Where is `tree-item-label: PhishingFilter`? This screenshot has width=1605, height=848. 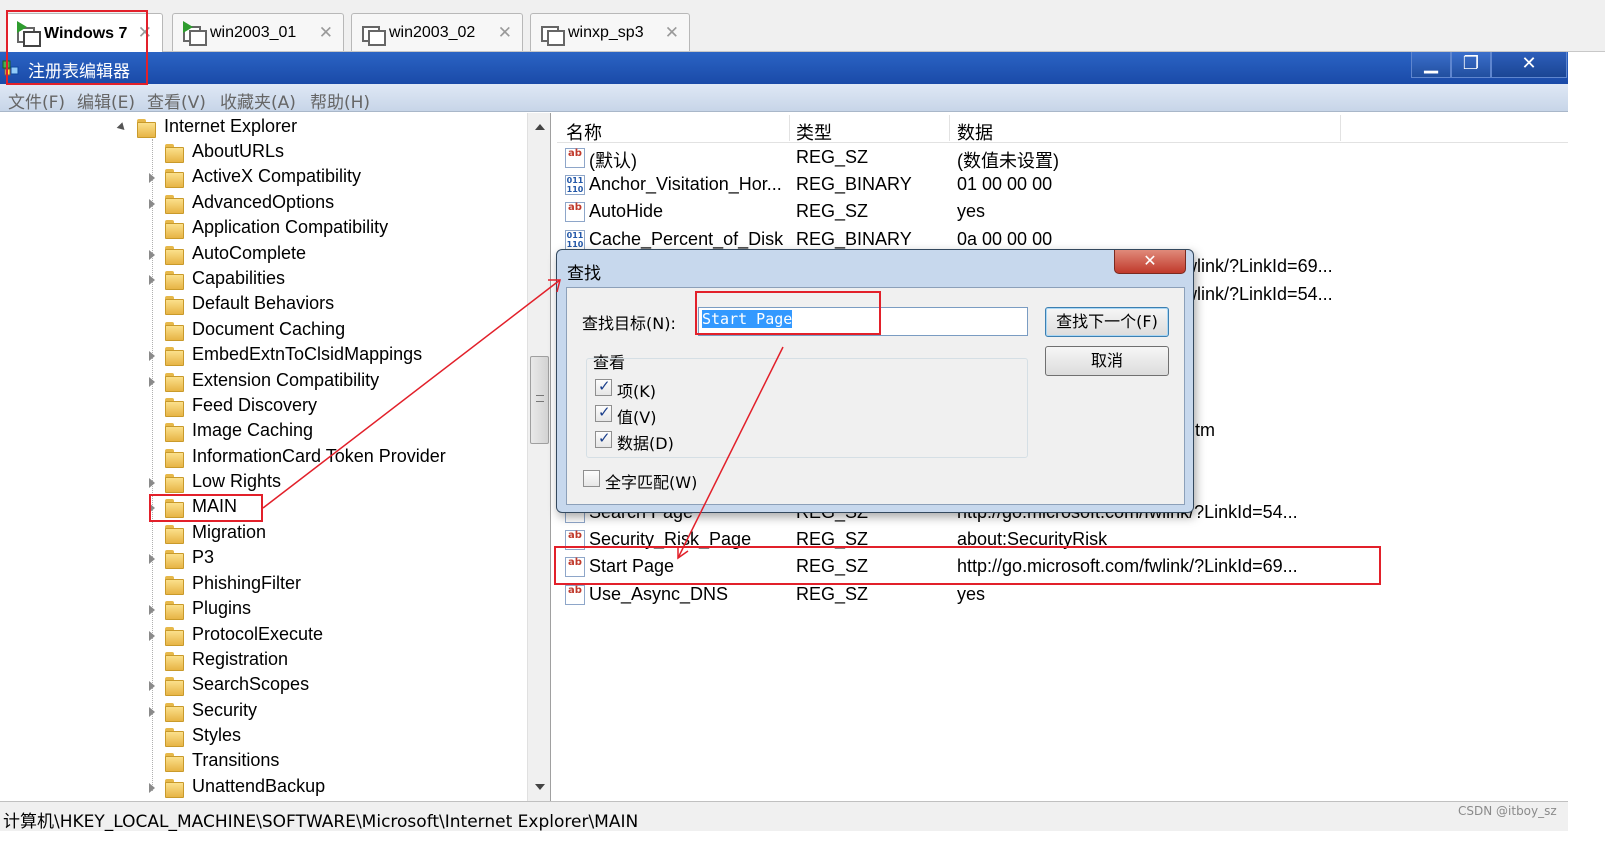
tree-item-label: PhishingFilter is located at coordinates (247, 583).